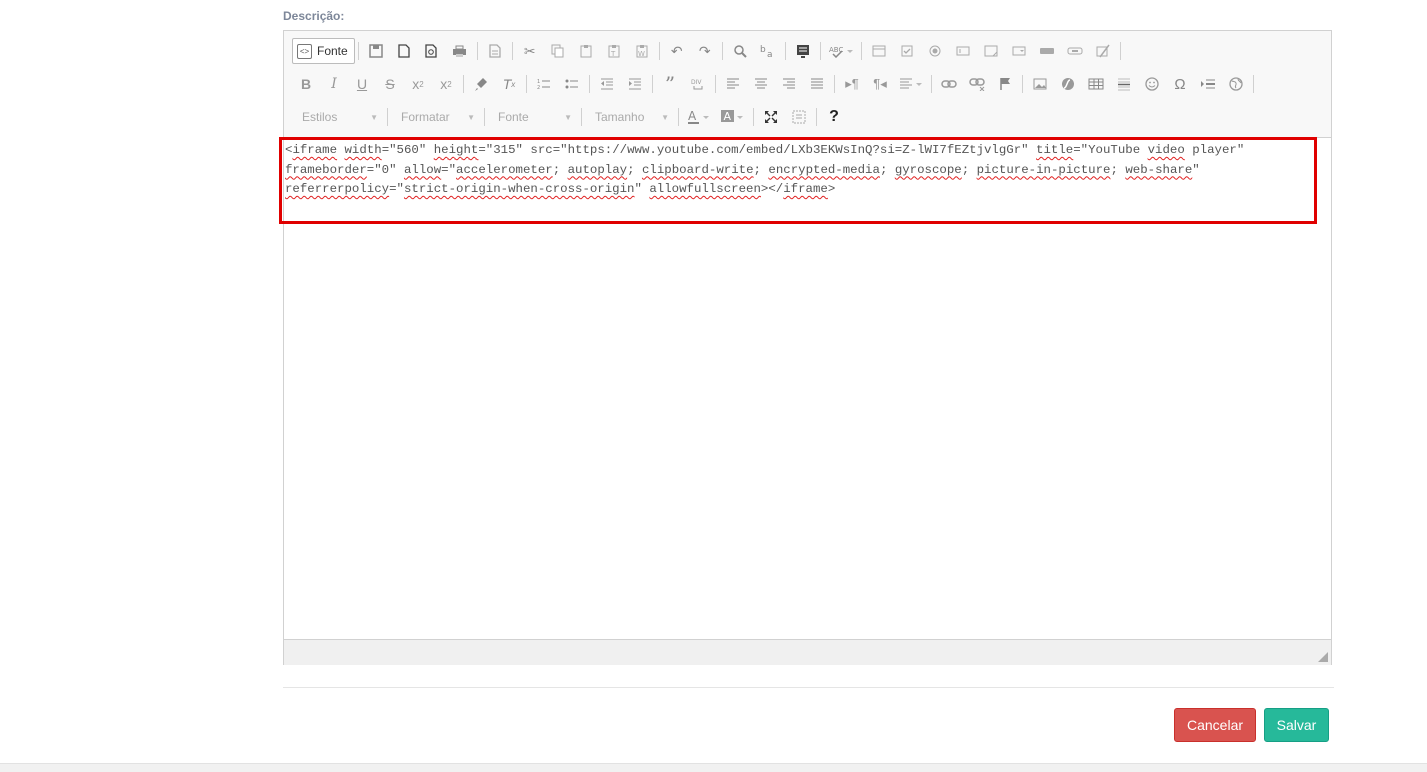  What do you see at coordinates (320, 117) in the screenshot?
I see `styles-combo-label: Estilos` at bounding box center [320, 117].